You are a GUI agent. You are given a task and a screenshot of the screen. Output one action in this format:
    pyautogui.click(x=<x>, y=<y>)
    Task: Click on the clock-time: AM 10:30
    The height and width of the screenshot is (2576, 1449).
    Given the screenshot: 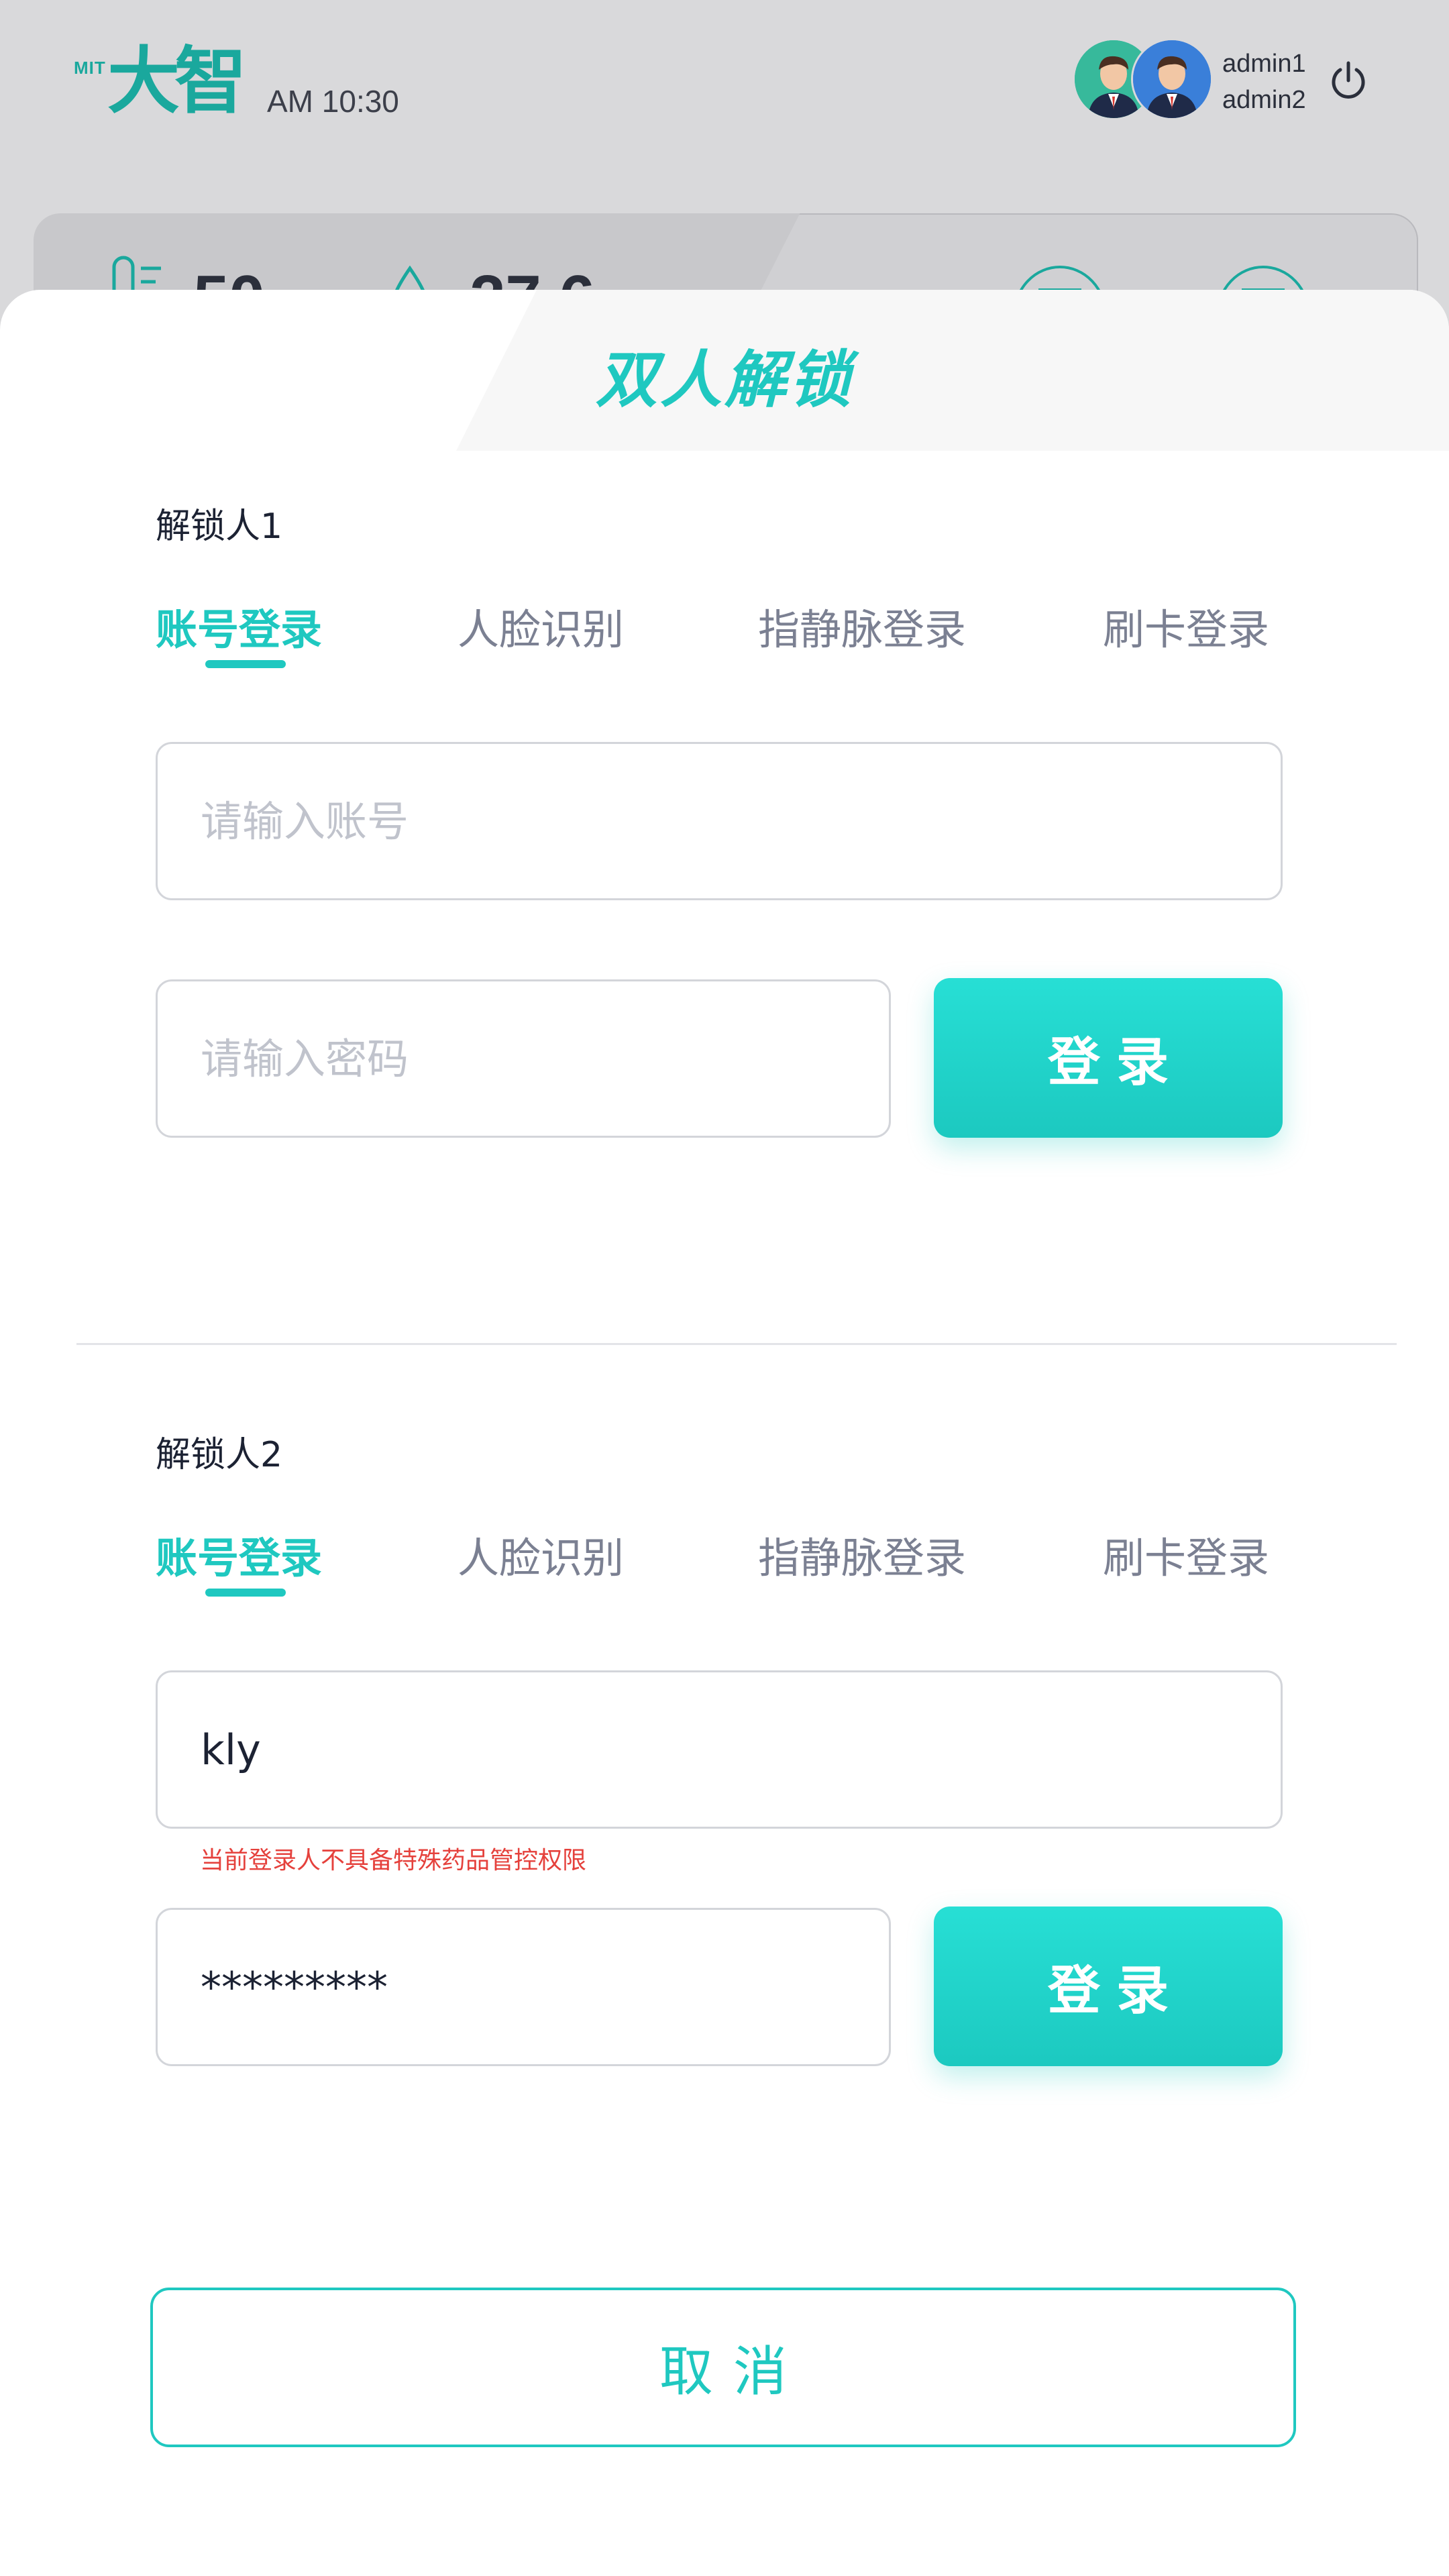 What is the action you would take?
    pyautogui.click(x=333, y=101)
    